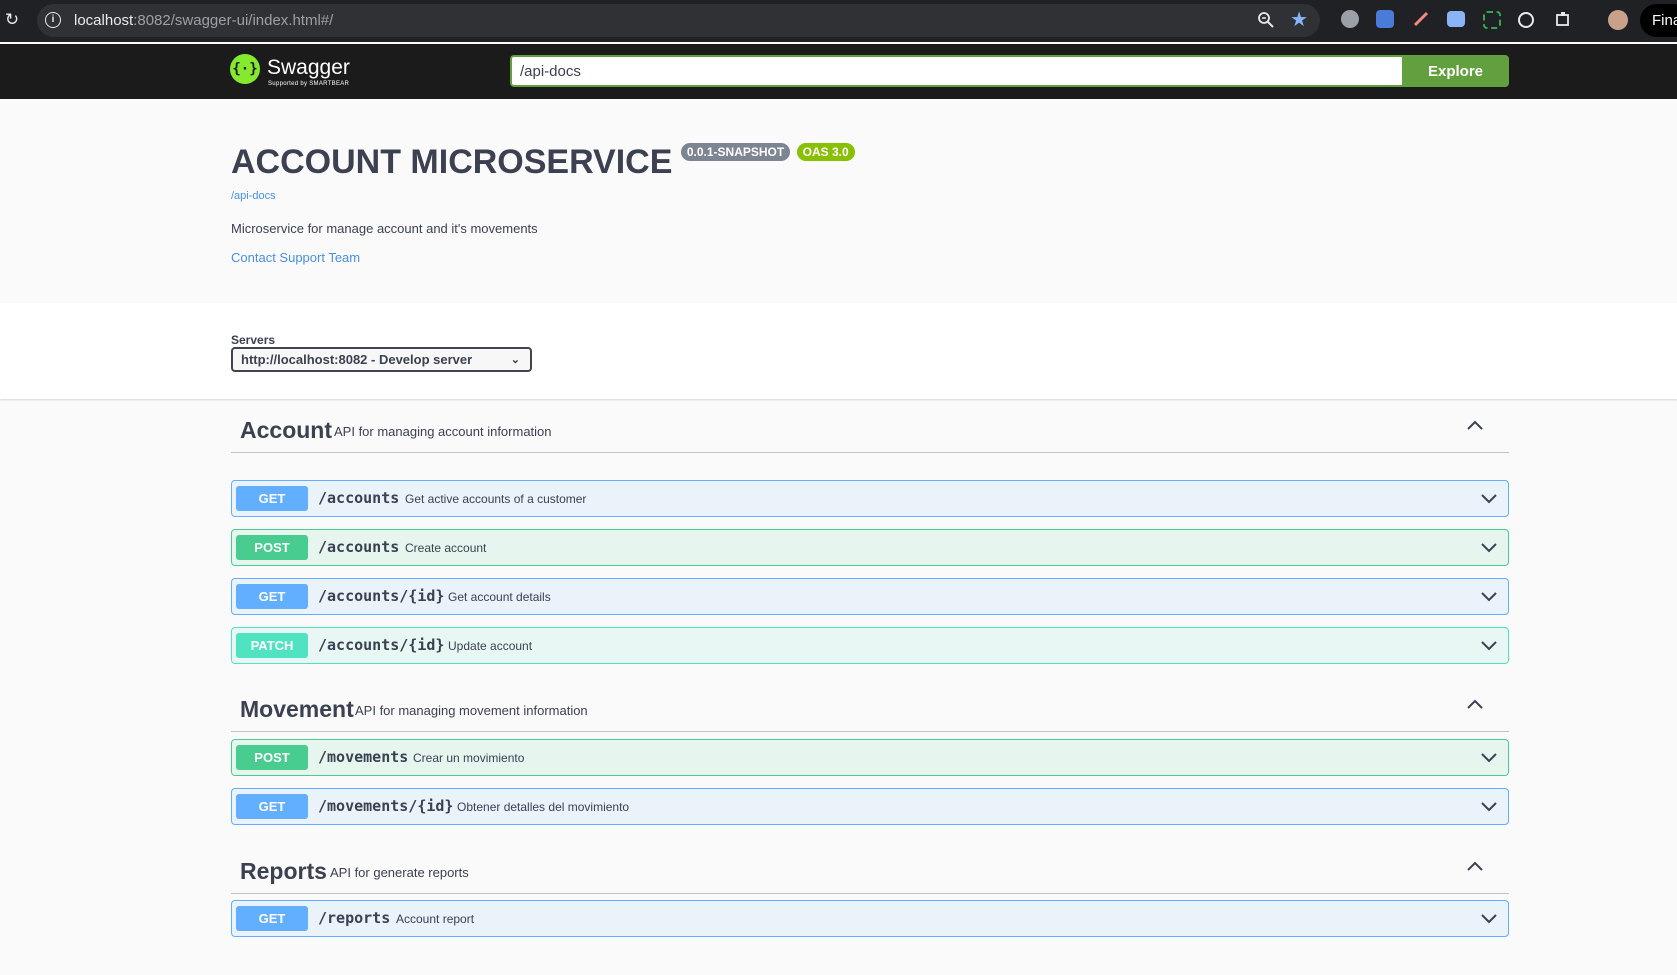 The image size is (1677, 975). What do you see at coordinates (297, 709) in the screenshot?
I see `tag-name: Movement` at bounding box center [297, 709].